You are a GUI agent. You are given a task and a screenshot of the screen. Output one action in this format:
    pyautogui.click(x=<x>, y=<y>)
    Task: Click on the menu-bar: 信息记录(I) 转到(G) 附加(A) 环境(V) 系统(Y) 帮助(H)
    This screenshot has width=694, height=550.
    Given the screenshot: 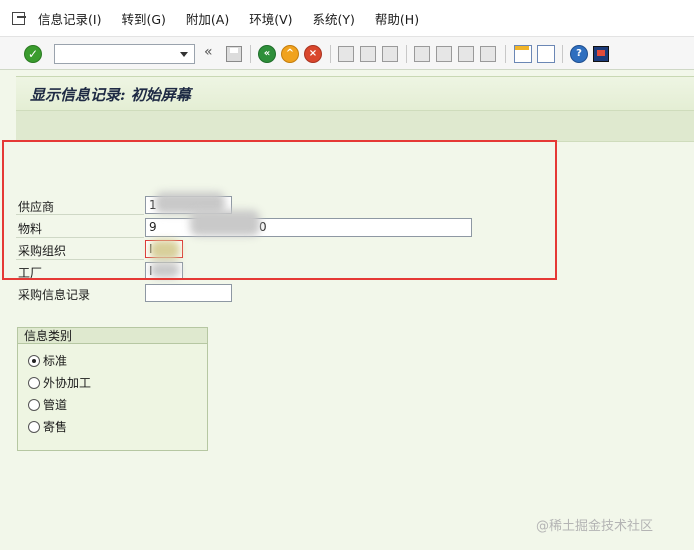 What is the action you would take?
    pyautogui.click(x=347, y=18)
    